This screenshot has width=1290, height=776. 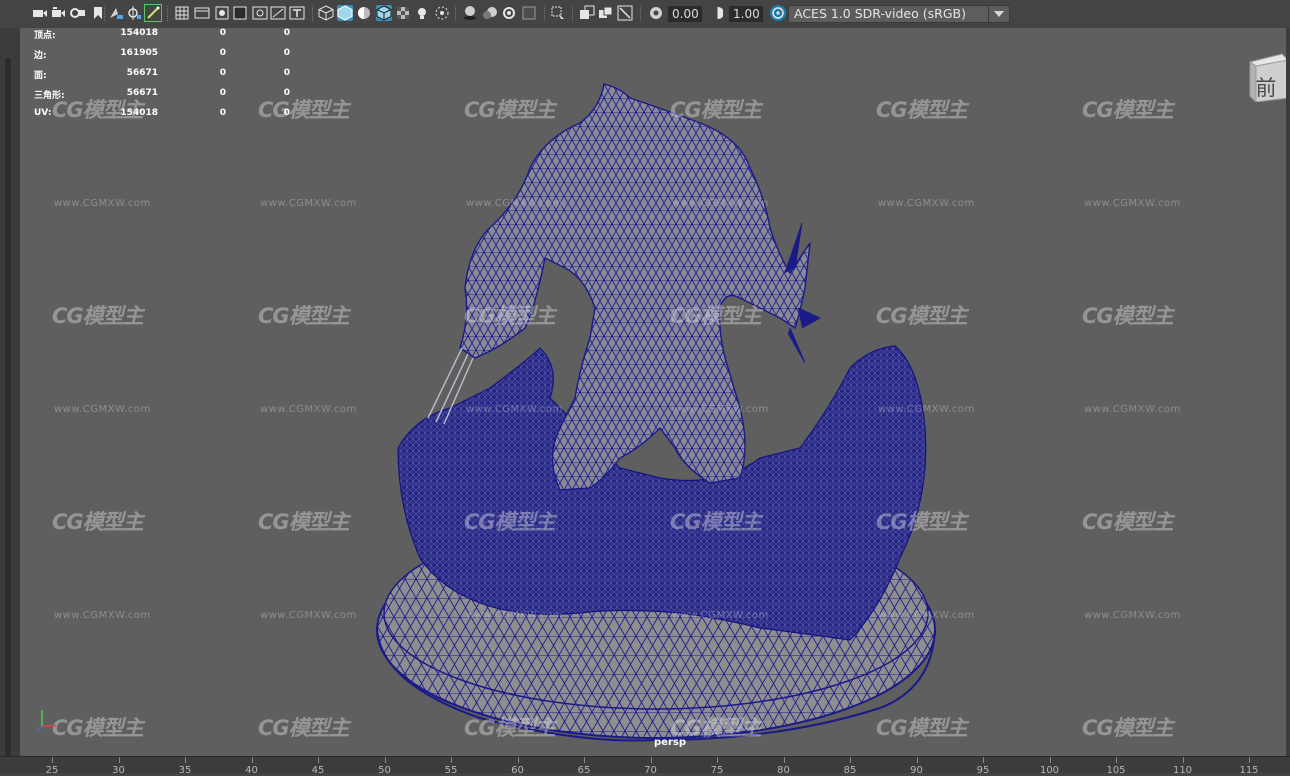 I want to click on camera-icon, so click(x=40, y=13).